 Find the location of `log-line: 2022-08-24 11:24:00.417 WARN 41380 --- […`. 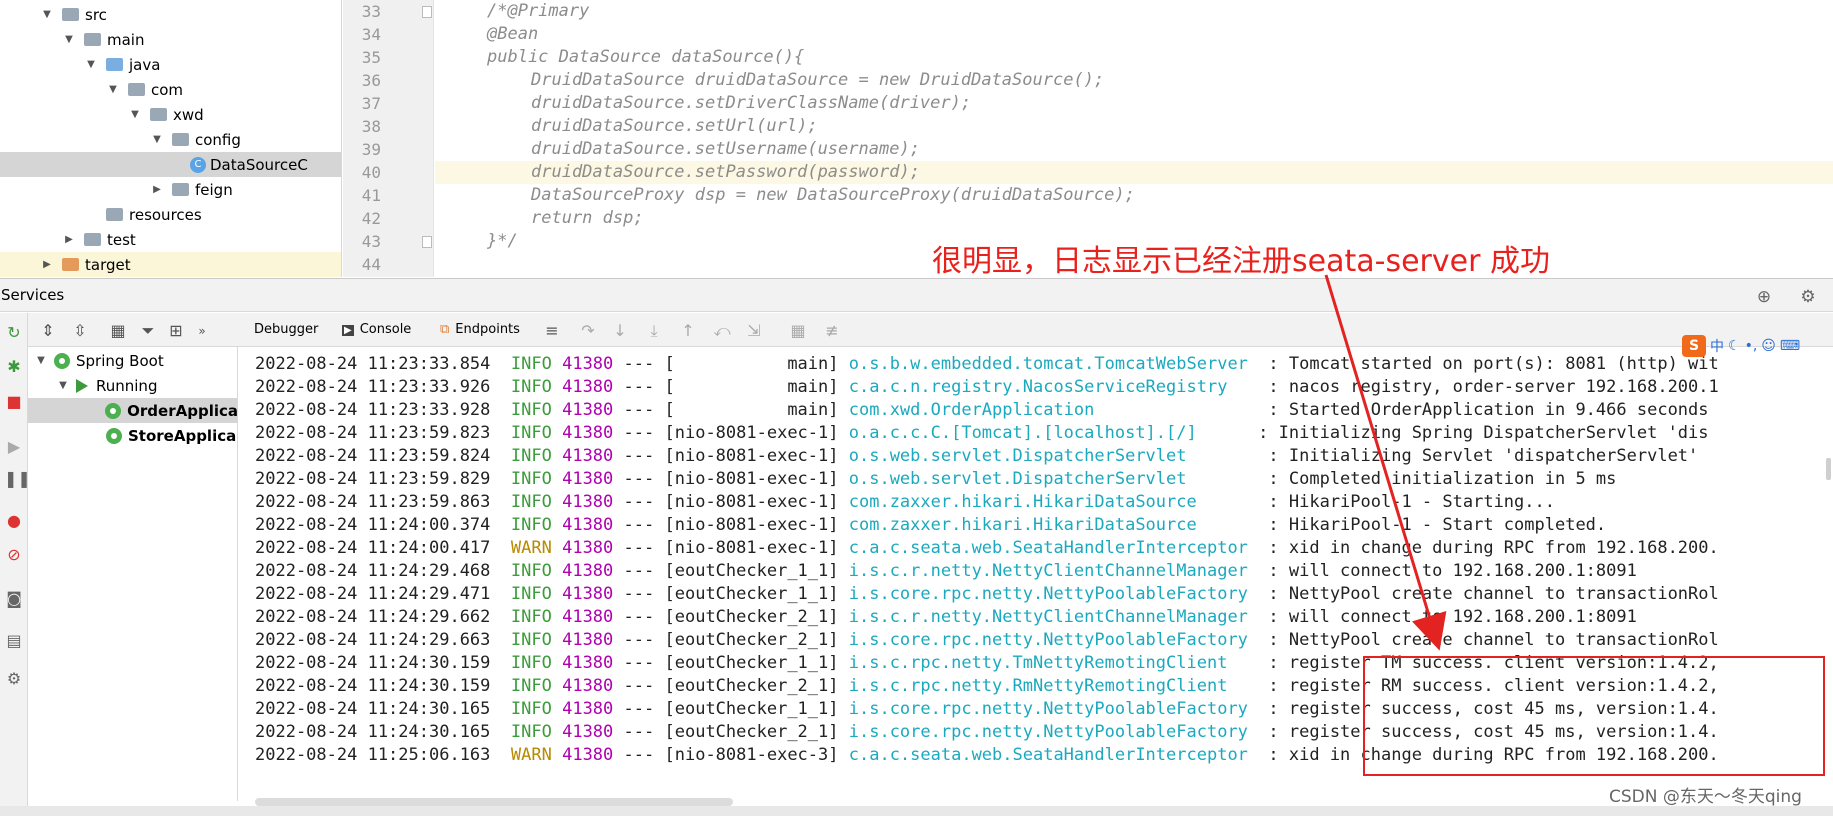

log-line: 2022-08-24 11:24:00.417 WARN 41380 --- [… is located at coordinates (987, 548).